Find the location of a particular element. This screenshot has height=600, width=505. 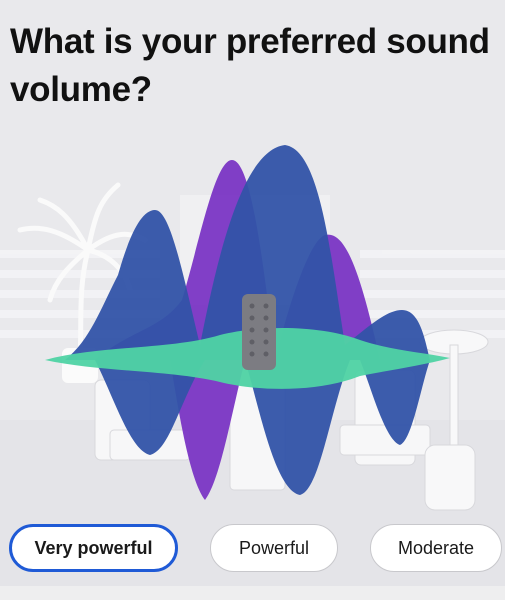

option-very-powerful-button: Very powerful is located at coordinates (93, 548).